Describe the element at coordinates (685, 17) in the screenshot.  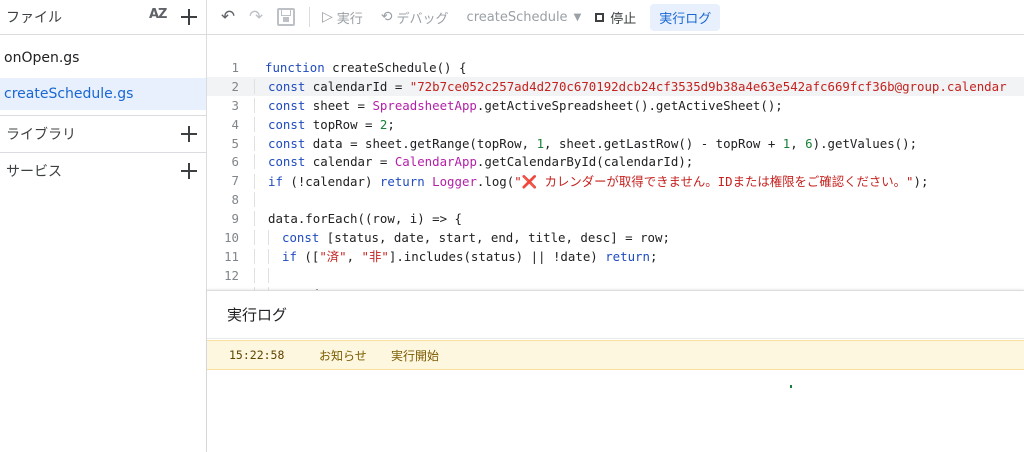
I see `execution-log-button: 実行ログ` at that location.